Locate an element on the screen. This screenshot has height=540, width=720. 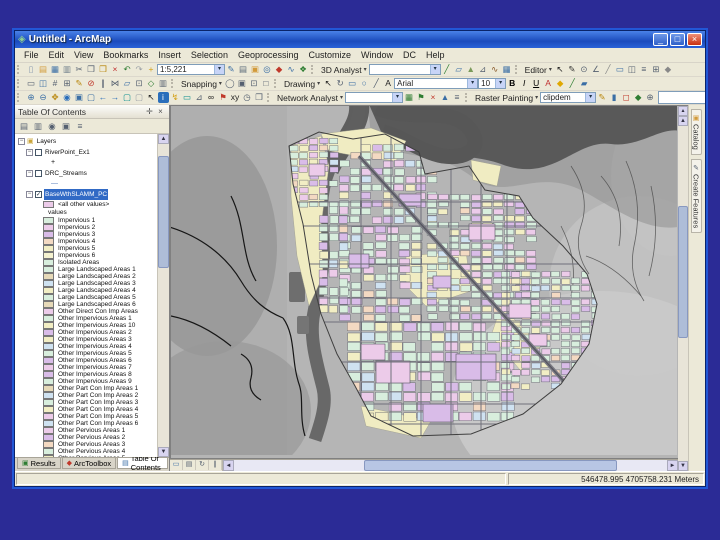
3d-analyst-menu: 3D Analyst ▾ is located at coordinates (344, 70).